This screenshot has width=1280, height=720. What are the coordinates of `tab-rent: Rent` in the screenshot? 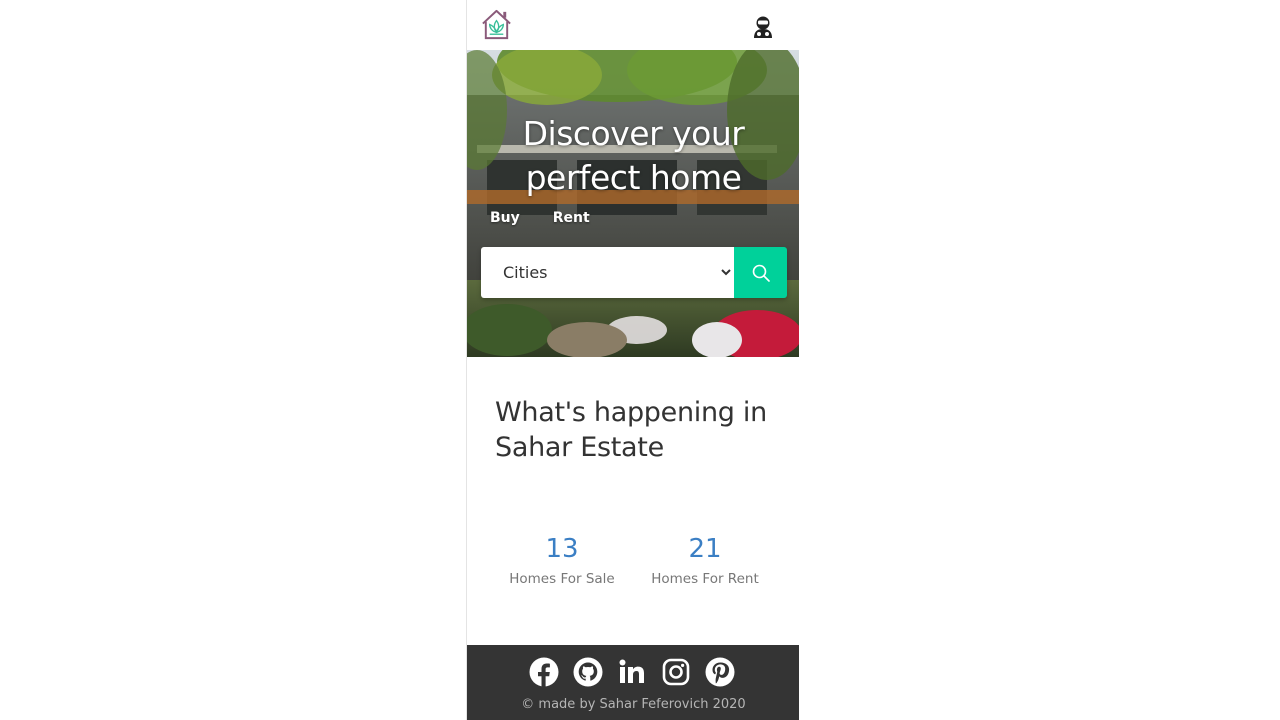 It's located at (571, 218).